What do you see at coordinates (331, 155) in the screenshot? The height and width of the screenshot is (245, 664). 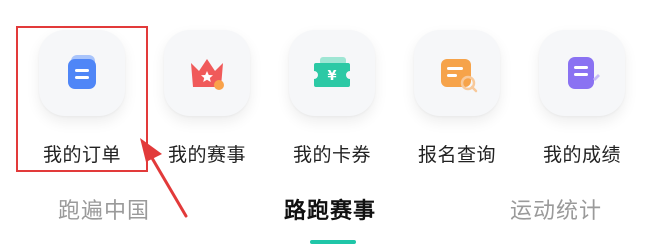 I see `shortcut-label-my-coupons: 我的卡券` at bounding box center [331, 155].